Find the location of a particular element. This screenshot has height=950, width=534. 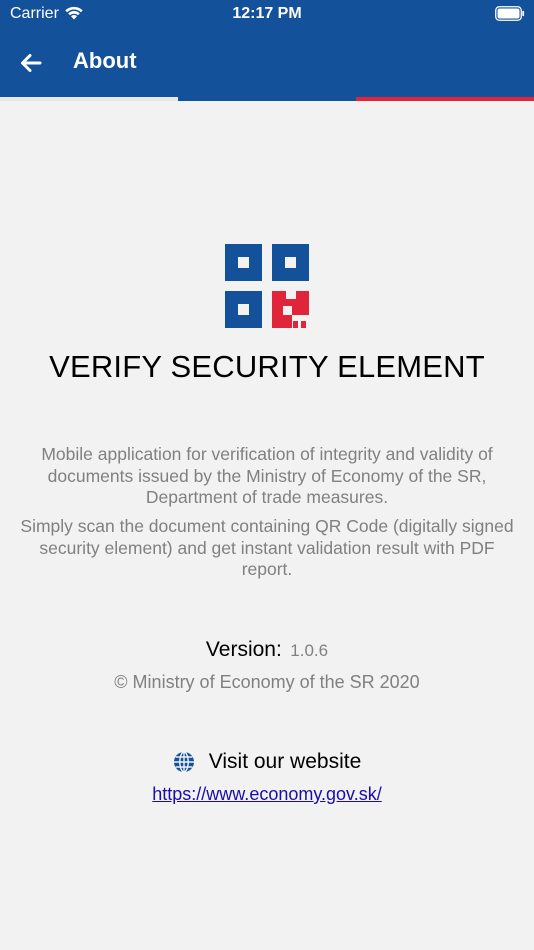

battery-icon is located at coordinates (510, 13).